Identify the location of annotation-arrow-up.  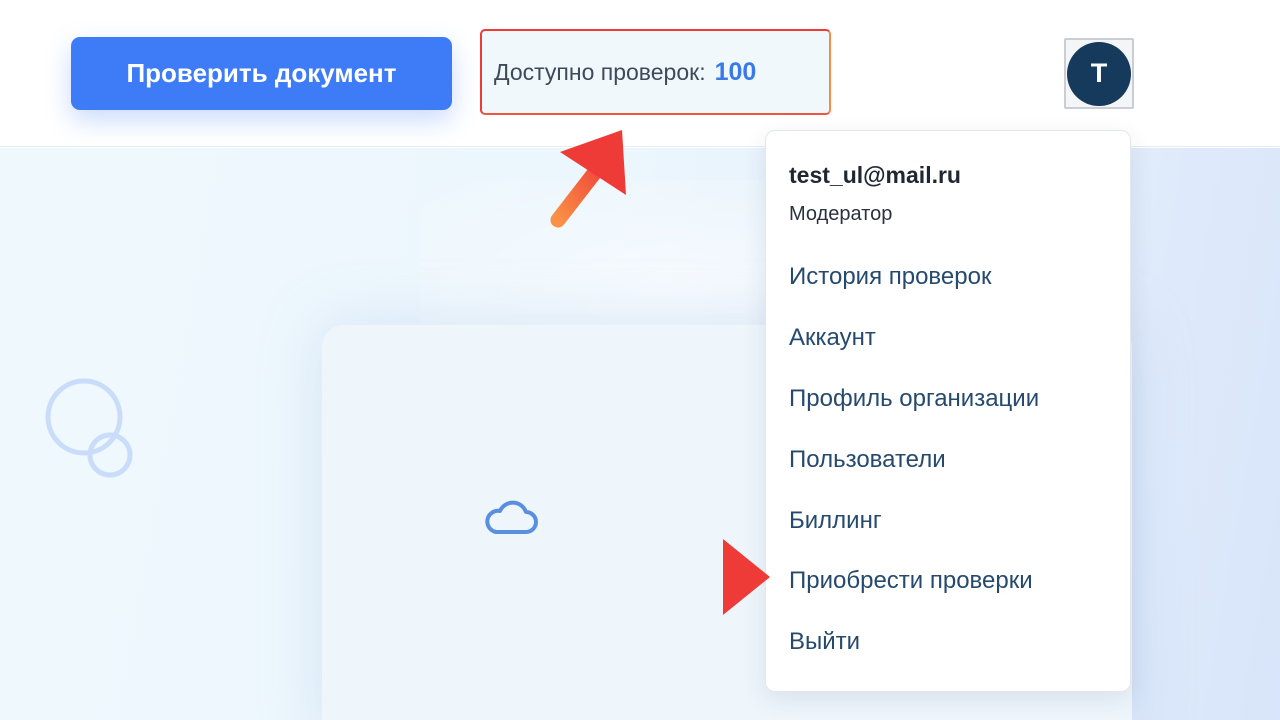
(588, 179).